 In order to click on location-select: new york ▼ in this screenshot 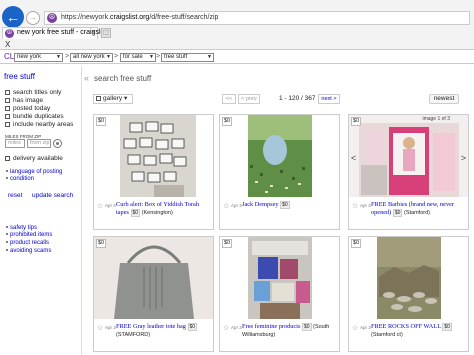, I will do `click(38, 57)`.